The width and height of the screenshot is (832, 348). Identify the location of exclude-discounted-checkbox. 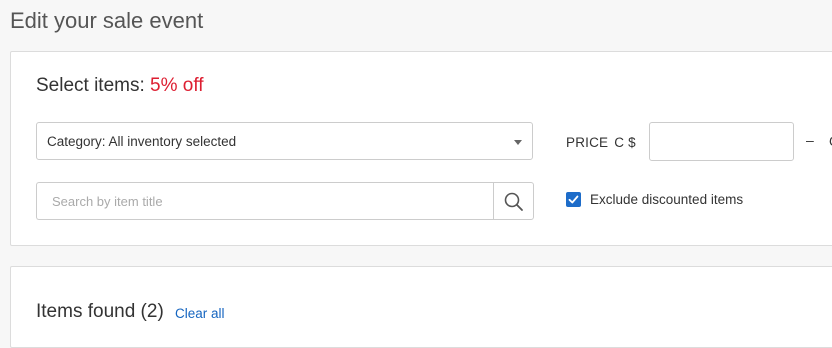
(573, 199).